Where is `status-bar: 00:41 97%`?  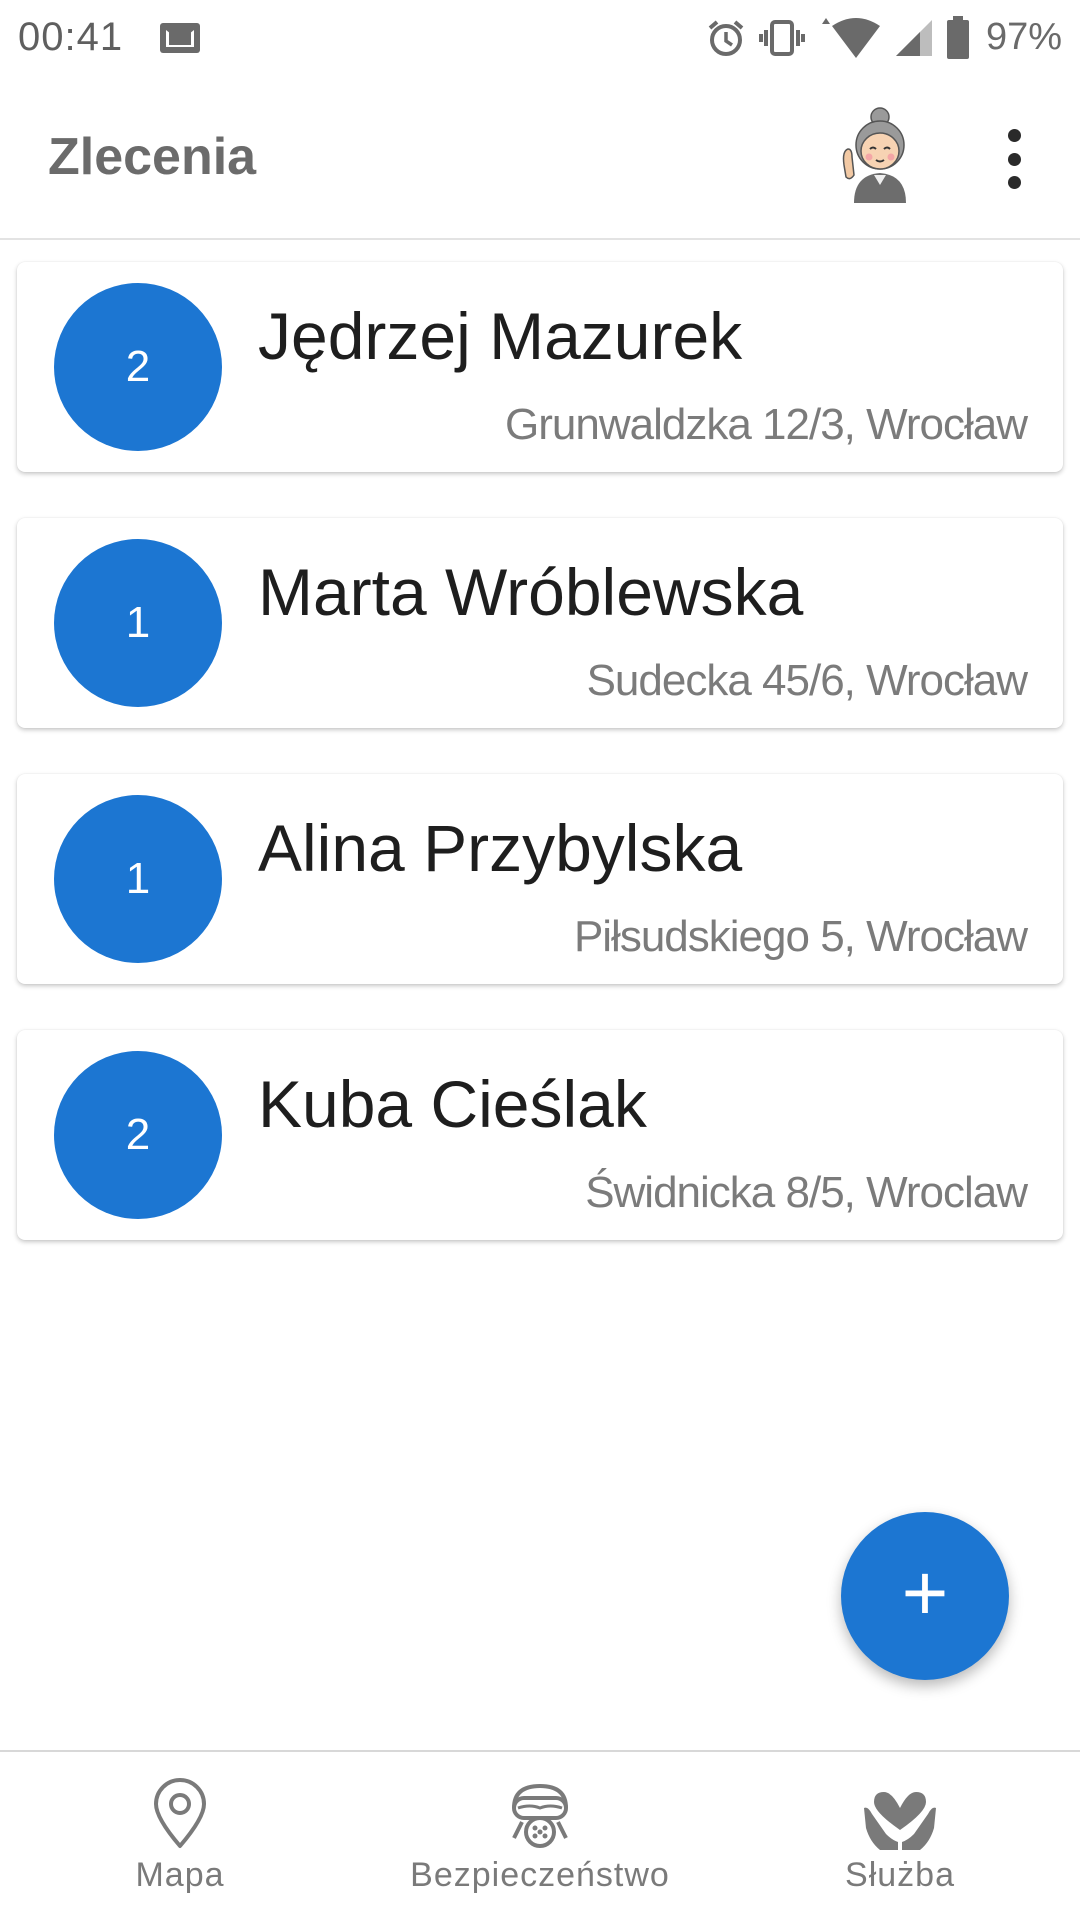 status-bar: 00:41 97% is located at coordinates (540, 37).